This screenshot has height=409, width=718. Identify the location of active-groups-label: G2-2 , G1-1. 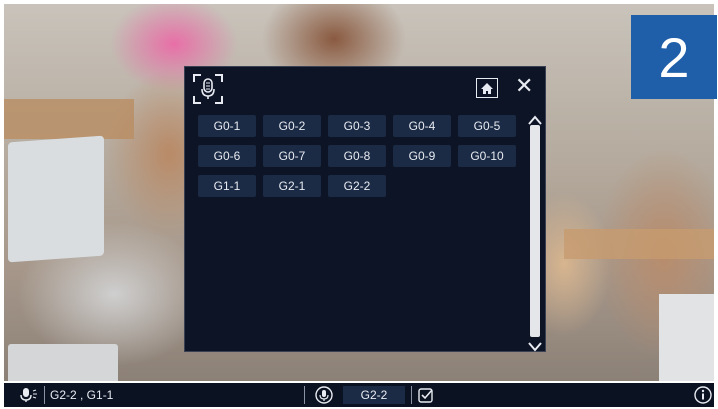
(82, 395).